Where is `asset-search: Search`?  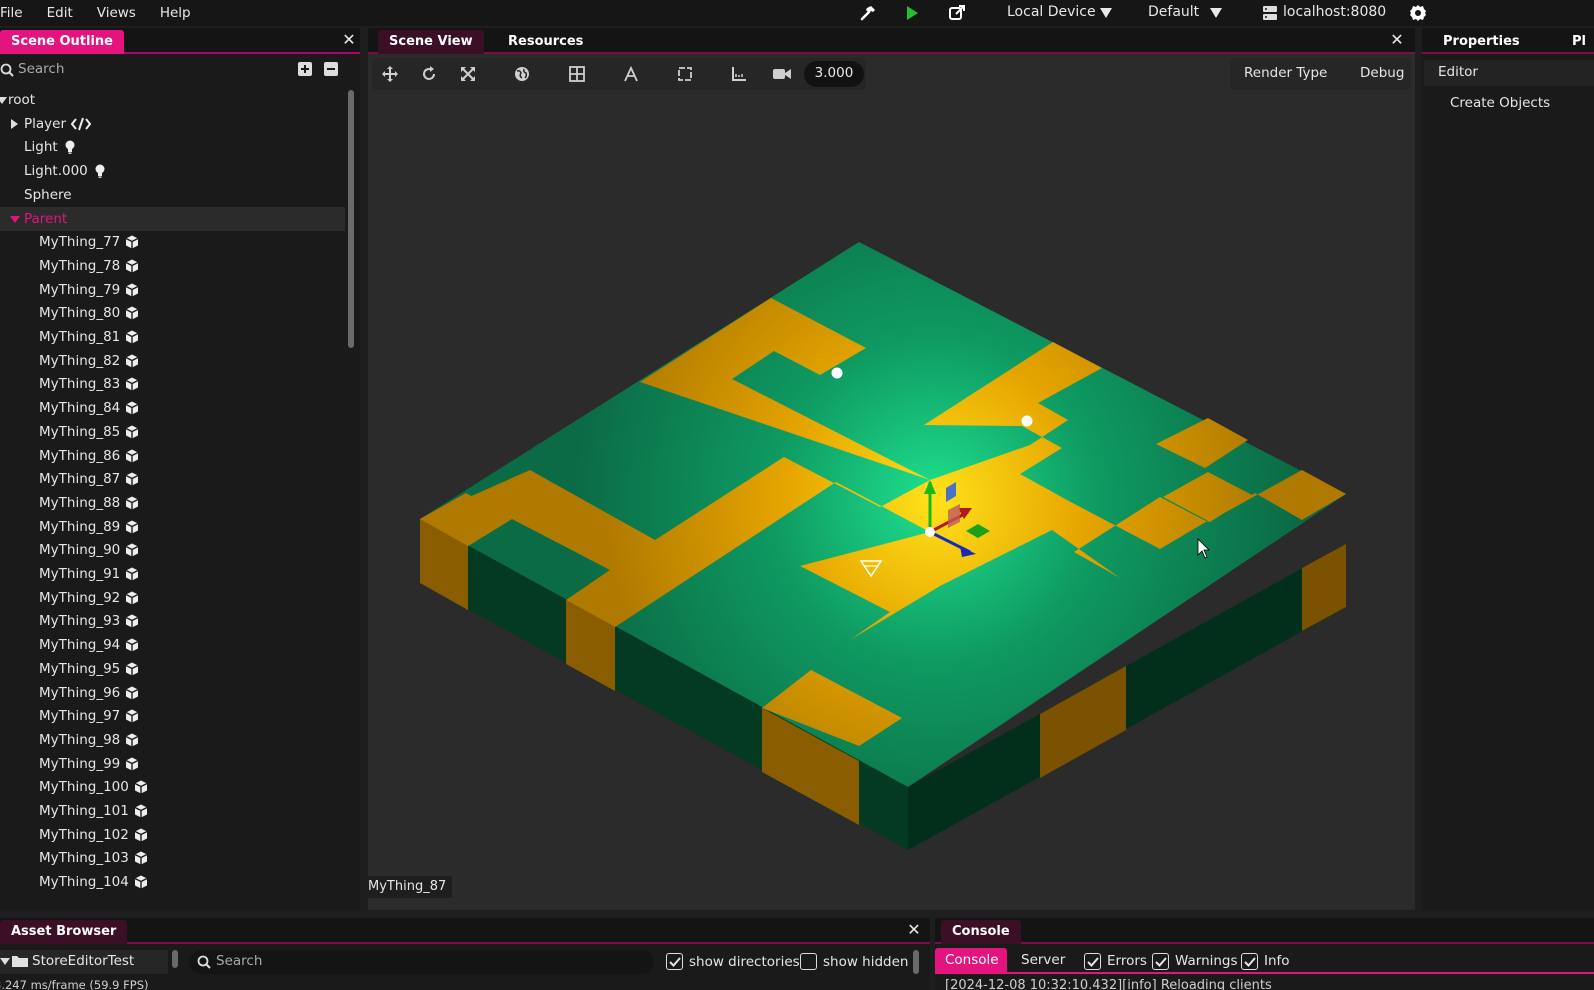 asset-search: Search is located at coordinates (421, 962).